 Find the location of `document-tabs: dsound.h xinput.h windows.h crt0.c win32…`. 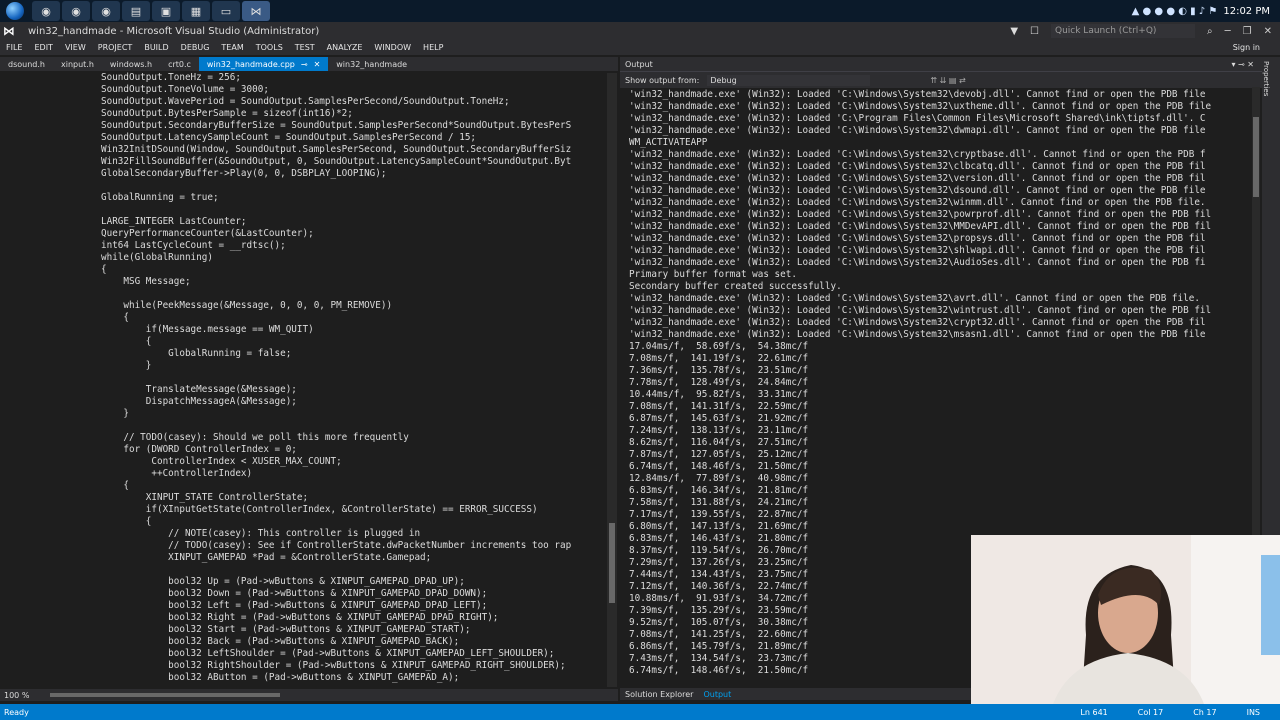

document-tabs: dsound.h xinput.h windows.h crt0.c win32… is located at coordinates (309, 64).